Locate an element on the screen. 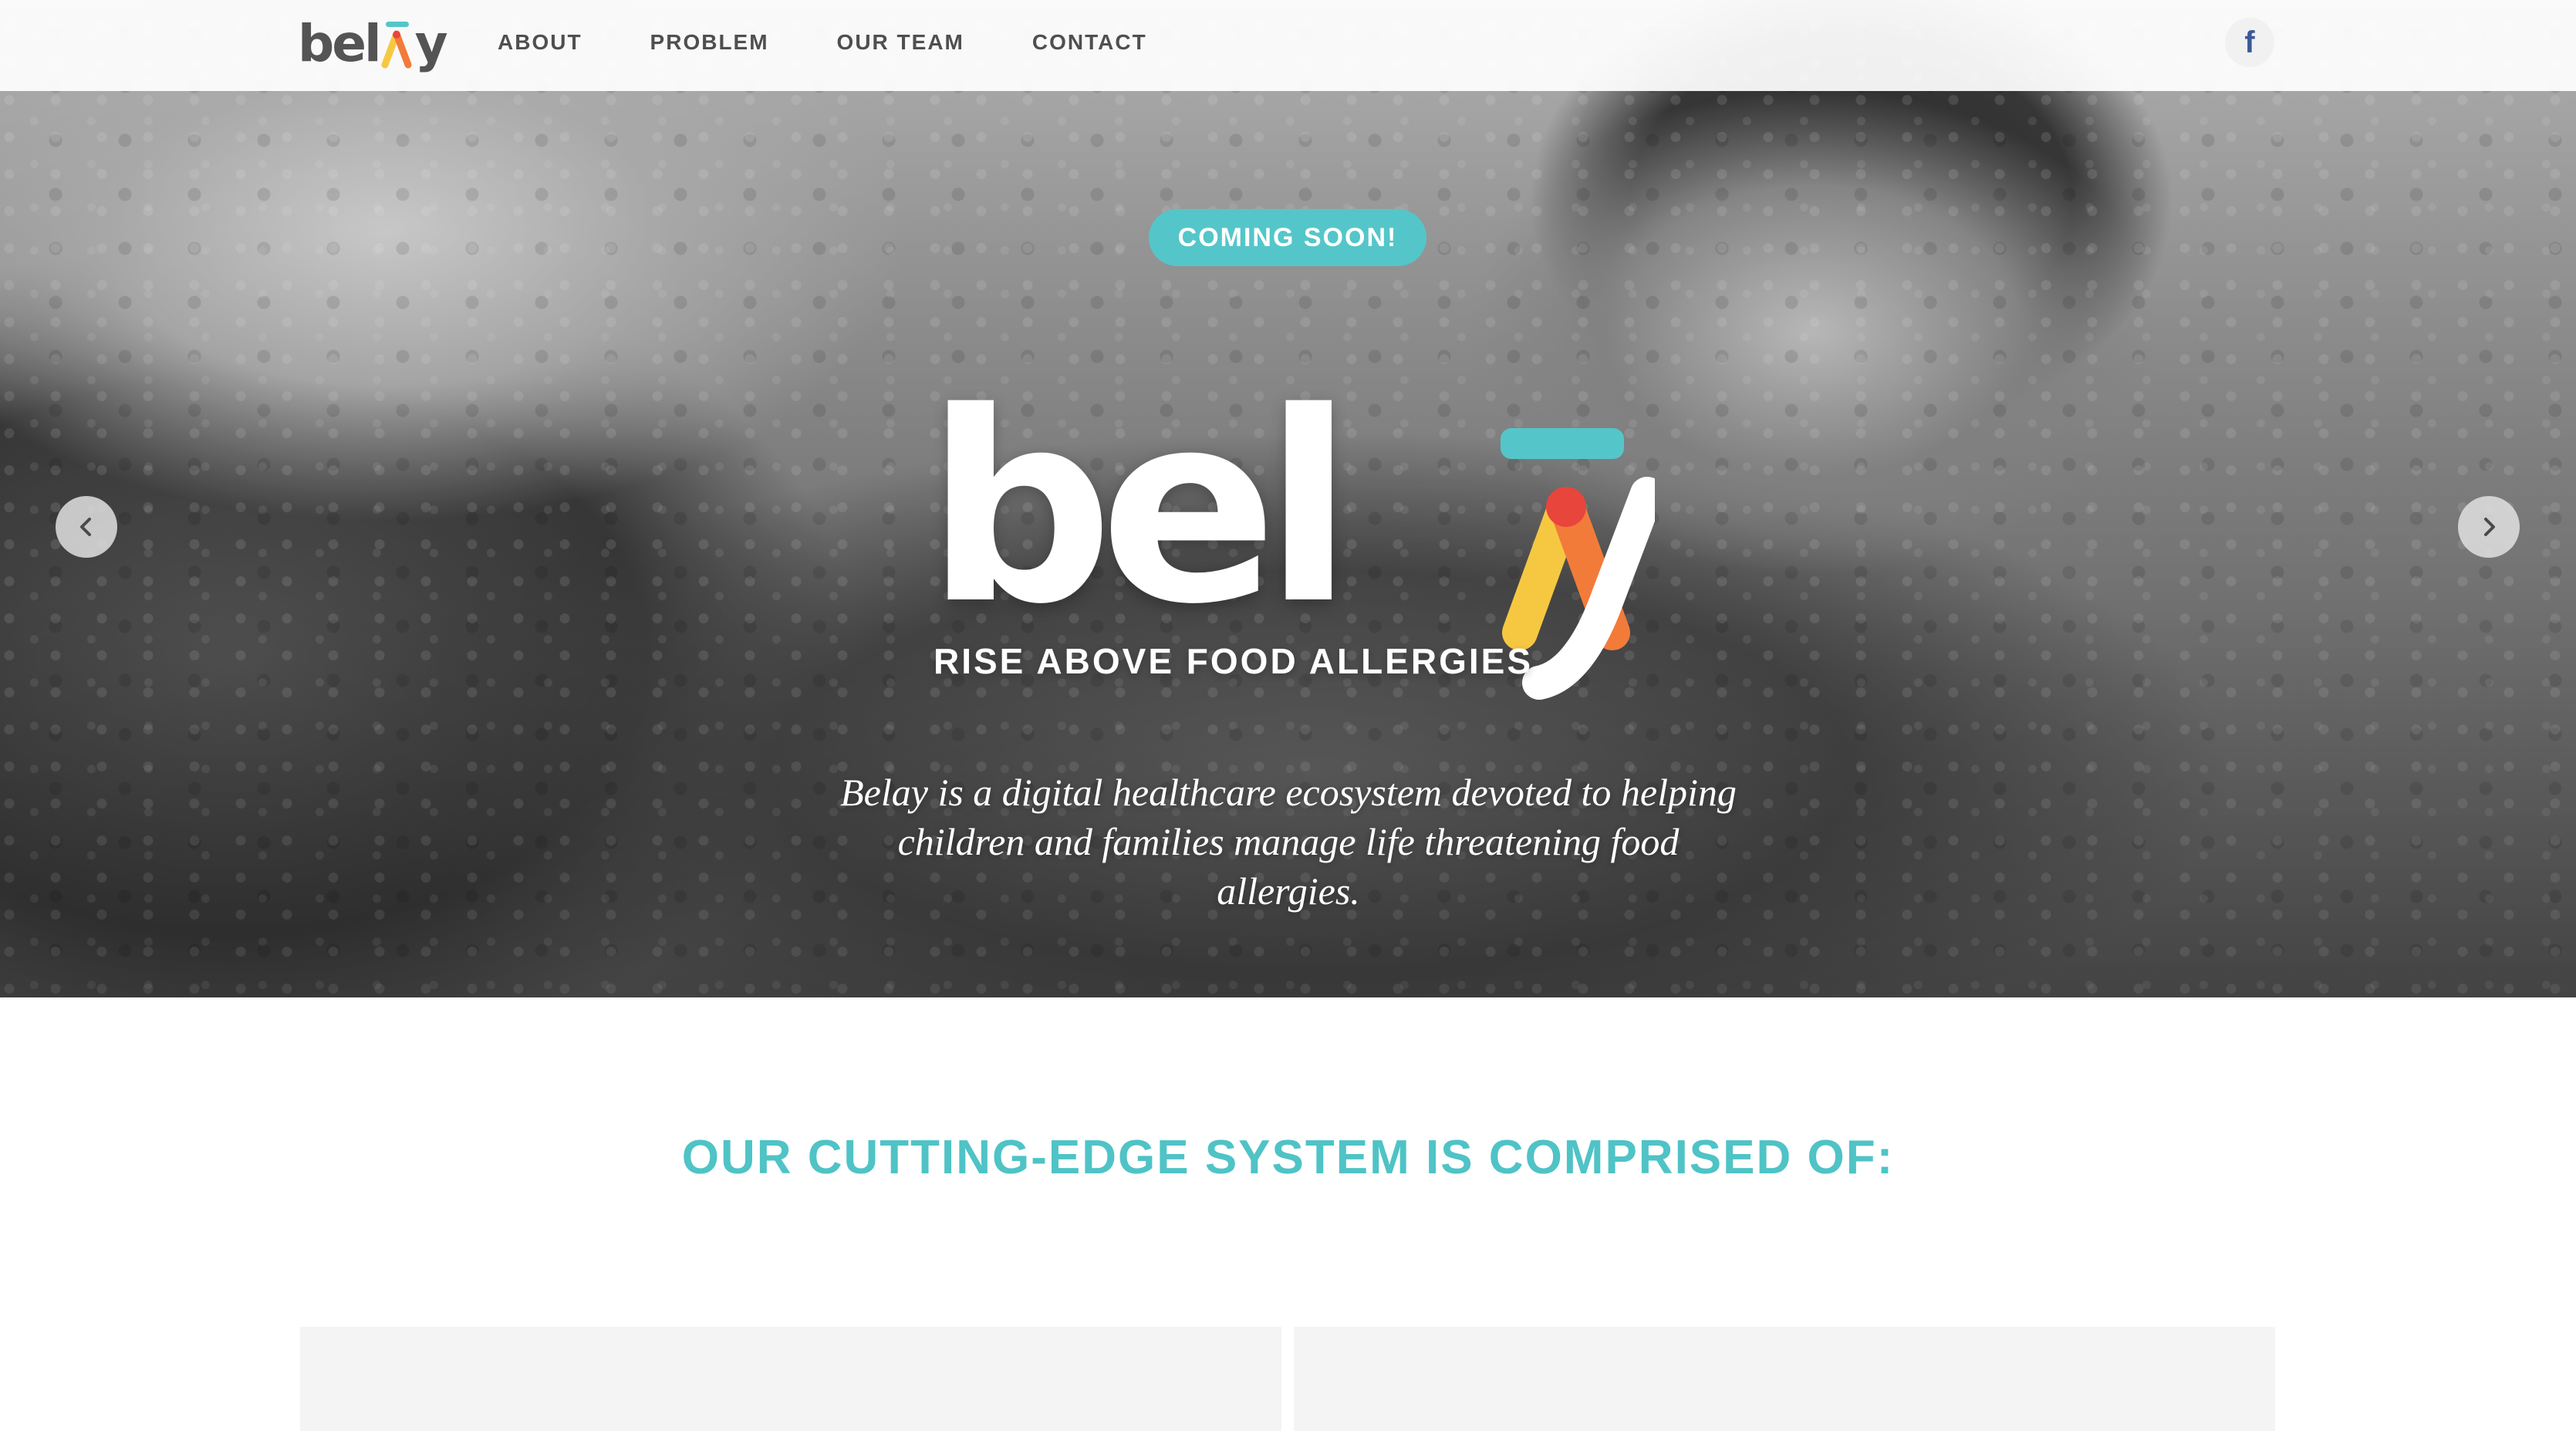 This screenshot has width=2576, height=1431. coming-soon-badge: COMING SOON! is located at coordinates (1287, 238).